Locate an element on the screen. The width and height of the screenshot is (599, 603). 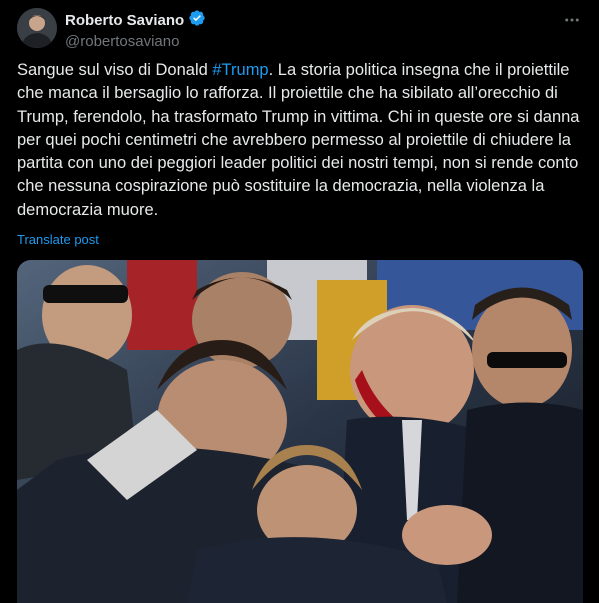
avatar is located at coordinates (37, 28).